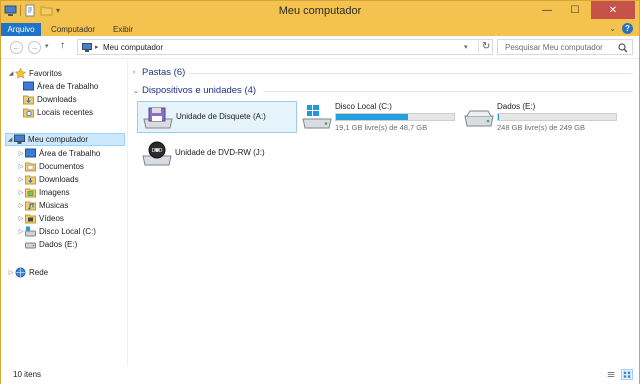  What do you see at coordinates (67, 231) in the screenshot?
I see `nav-item-label: Disco Local (C:)` at bounding box center [67, 231].